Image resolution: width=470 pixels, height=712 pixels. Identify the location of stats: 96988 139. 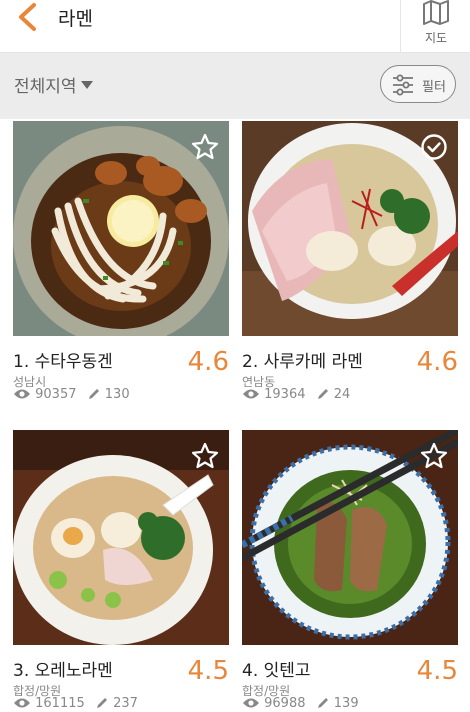
(300, 703).